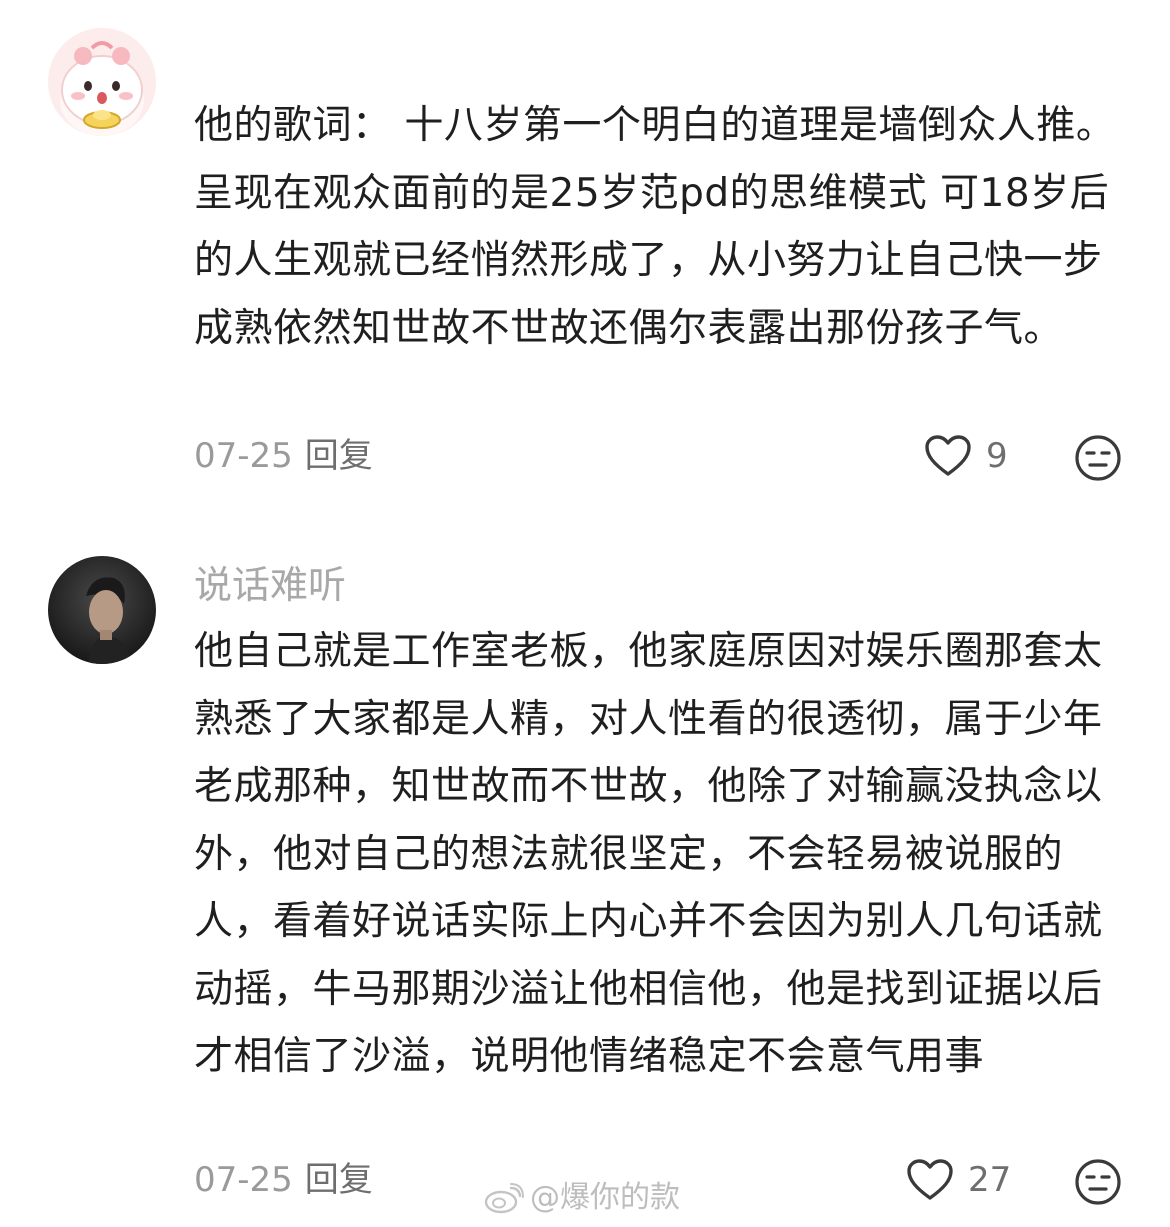 The image size is (1170, 1227). I want to click on like-button: 9, so click(966, 456).